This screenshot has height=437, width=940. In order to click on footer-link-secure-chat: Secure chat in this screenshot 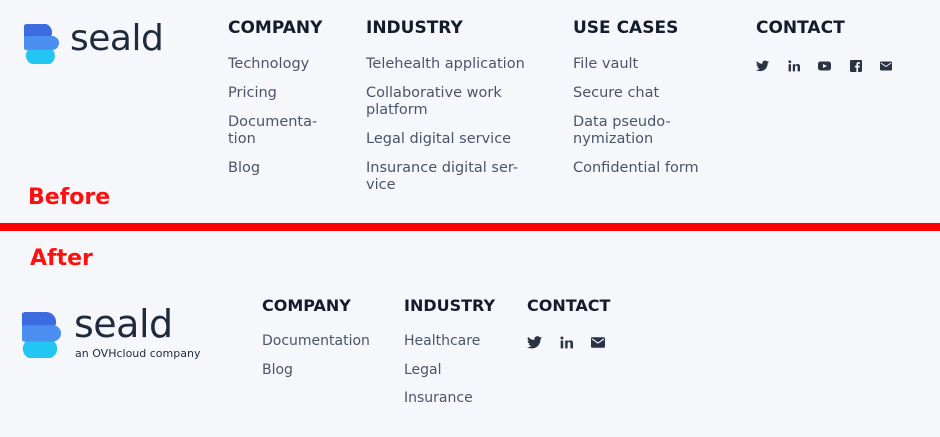, I will do `click(616, 93)`.